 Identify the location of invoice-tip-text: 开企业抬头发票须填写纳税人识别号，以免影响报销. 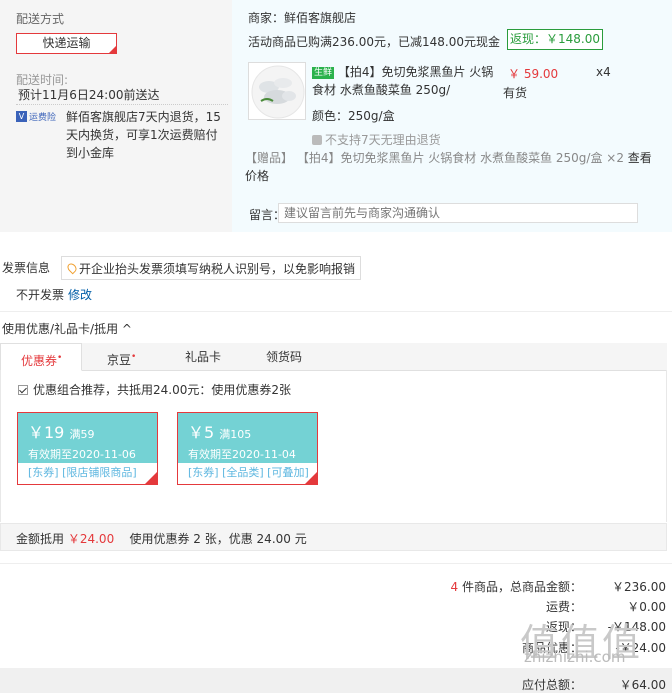
(217, 268).